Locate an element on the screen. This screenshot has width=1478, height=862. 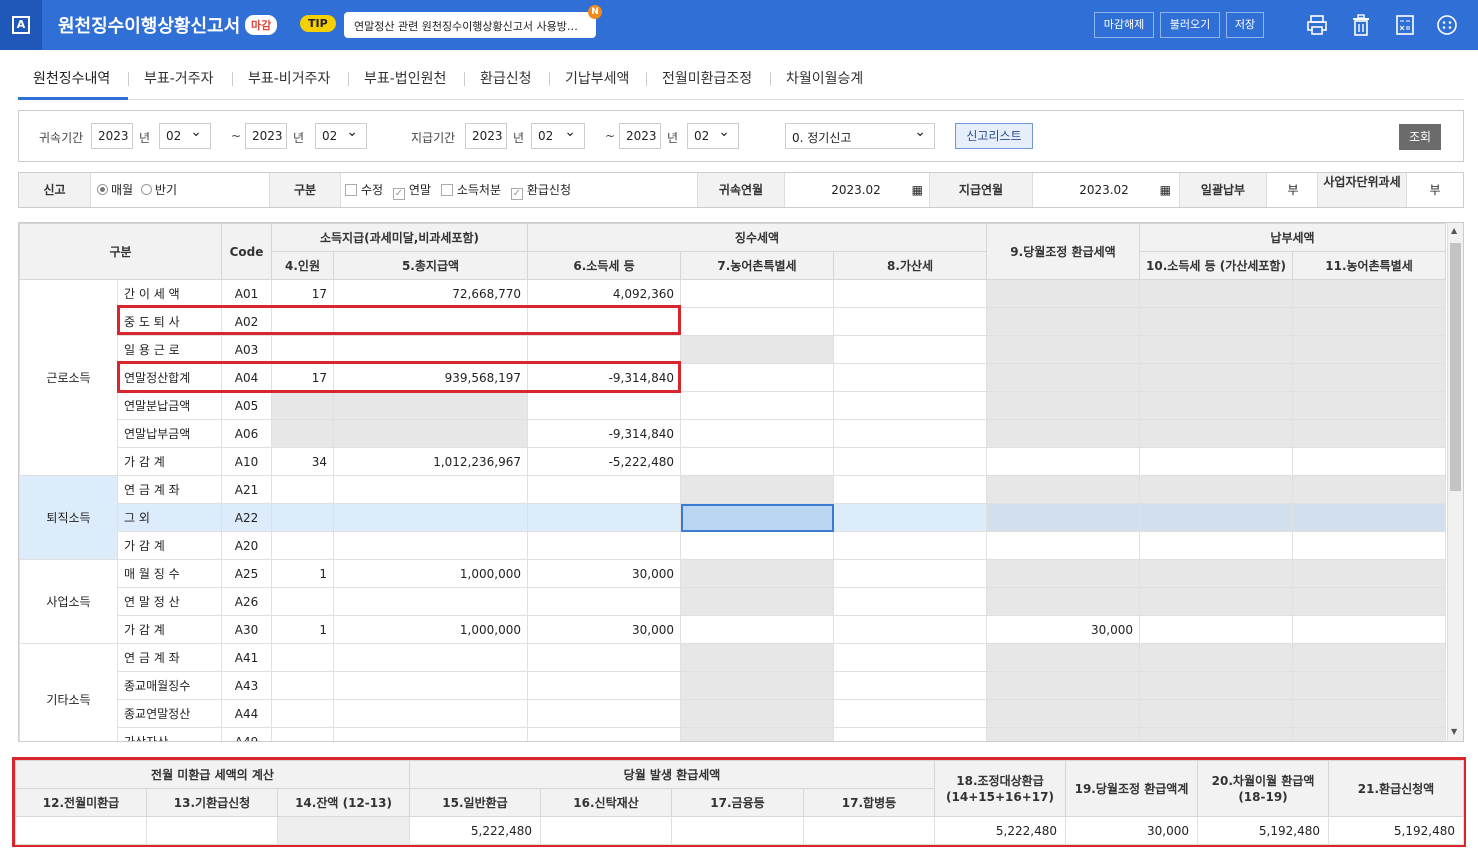
total-pay-cell: 1,012,236,967 is located at coordinates (430, 461).